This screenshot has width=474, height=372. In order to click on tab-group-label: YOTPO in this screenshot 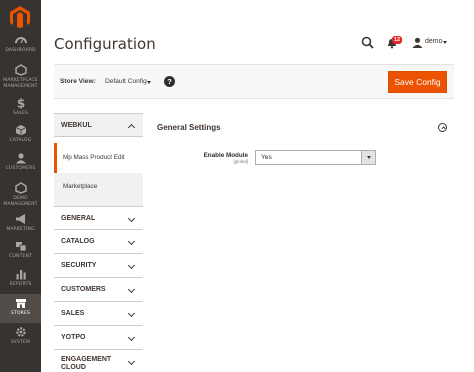, I will do `click(73, 337)`.